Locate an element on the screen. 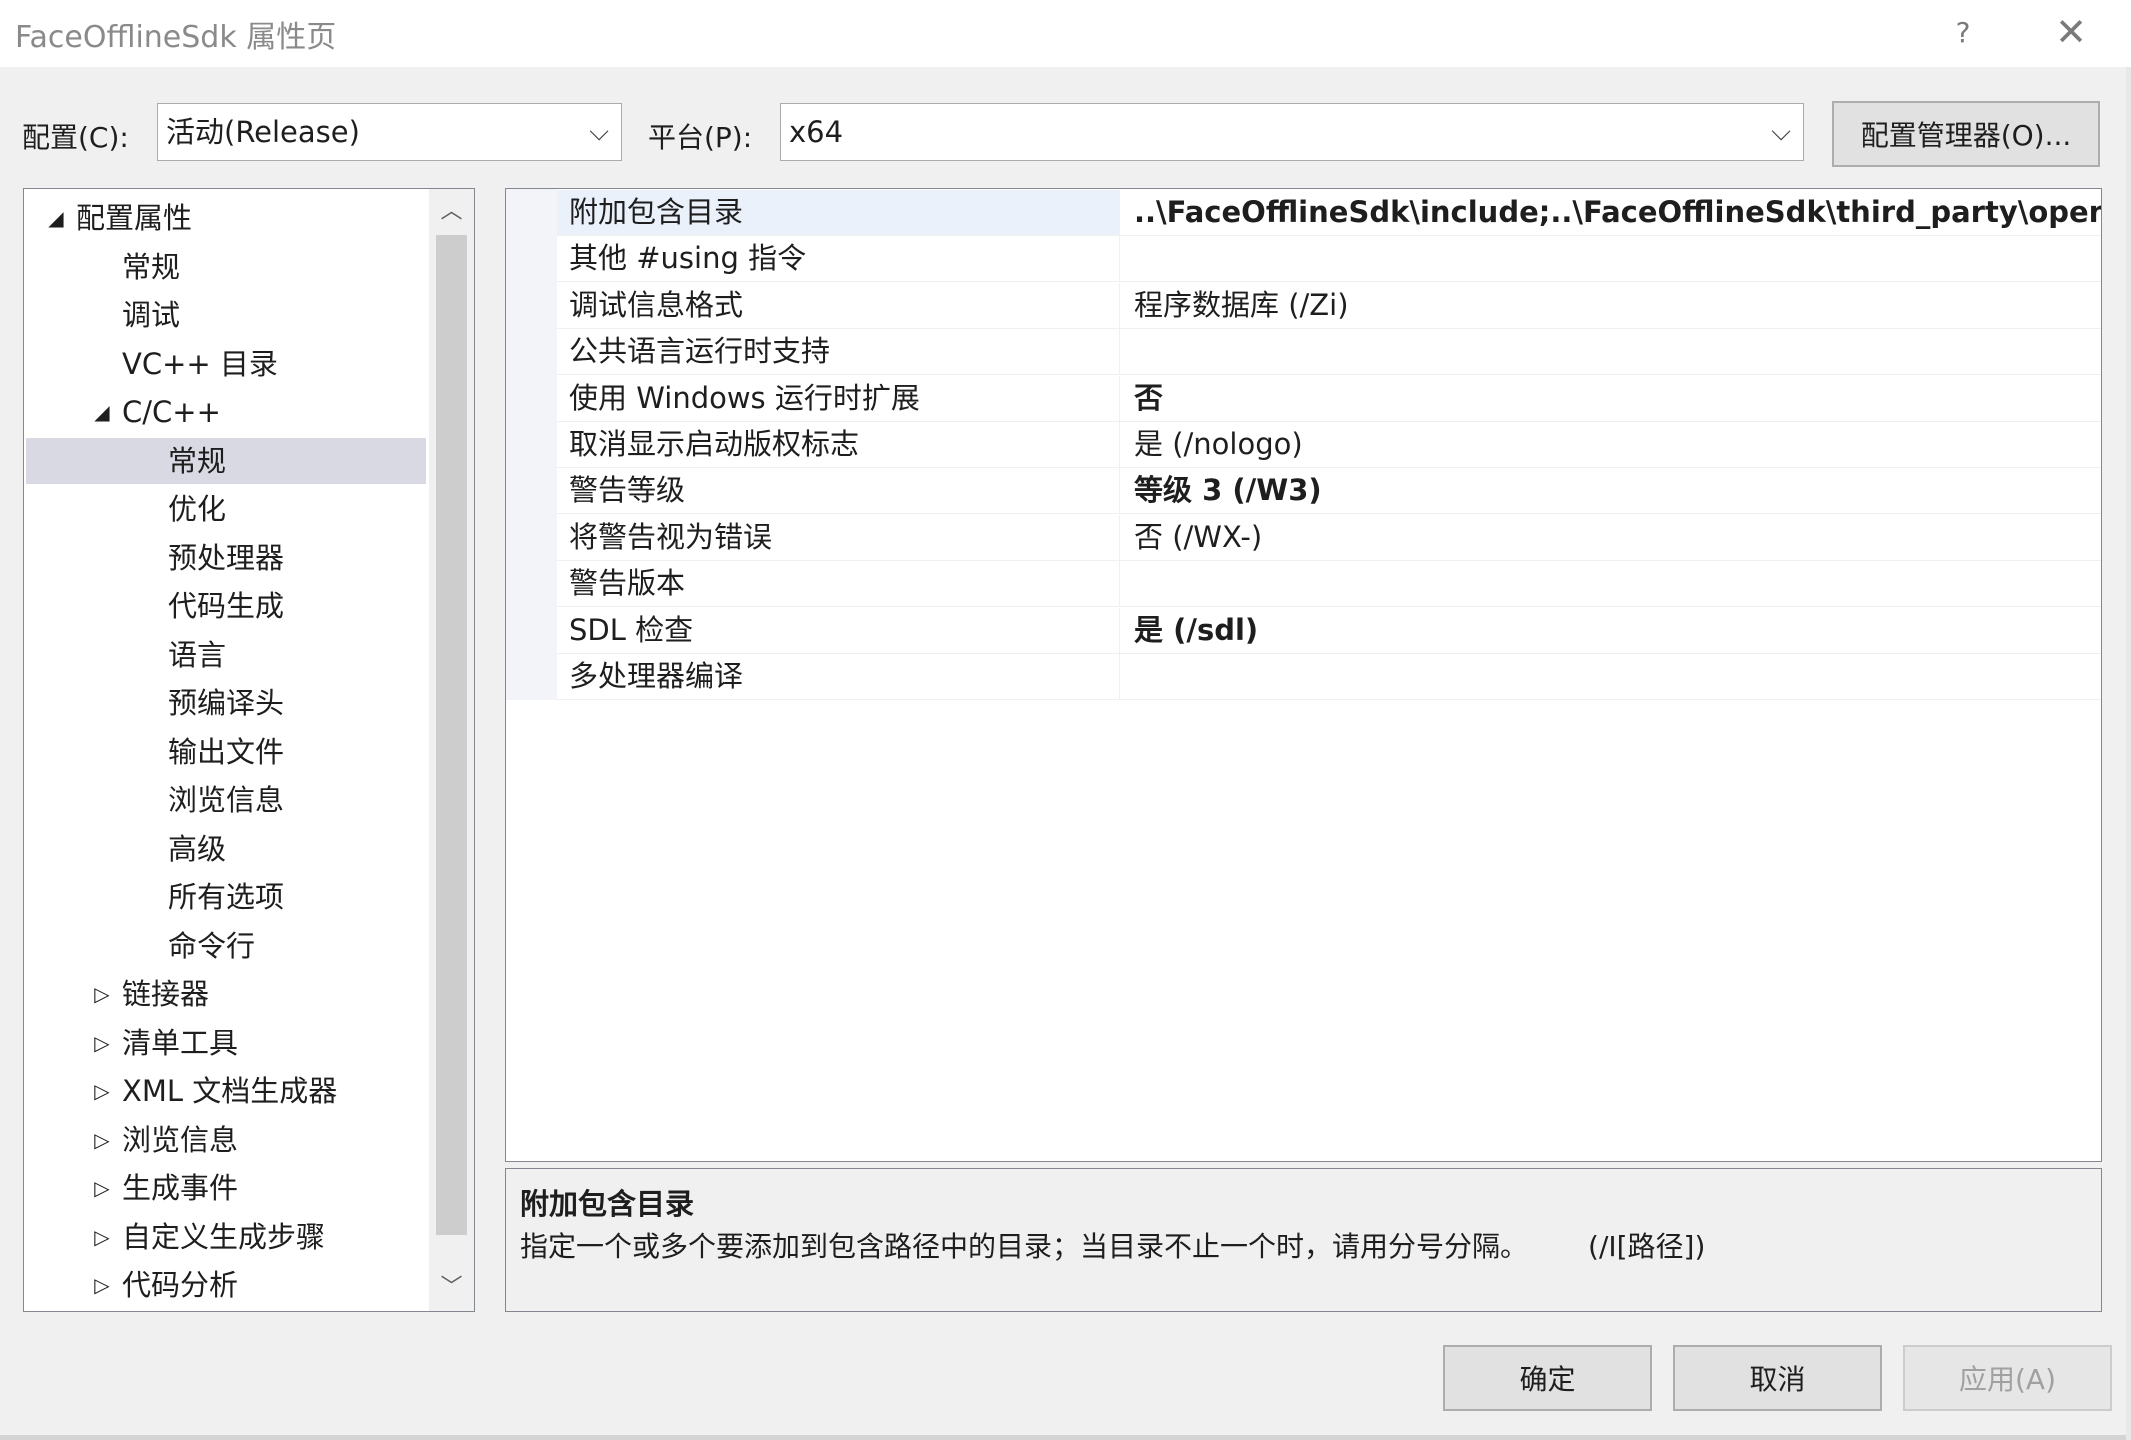 The height and width of the screenshot is (1440, 2131). config-value: 活动(Release) is located at coordinates (263, 132).